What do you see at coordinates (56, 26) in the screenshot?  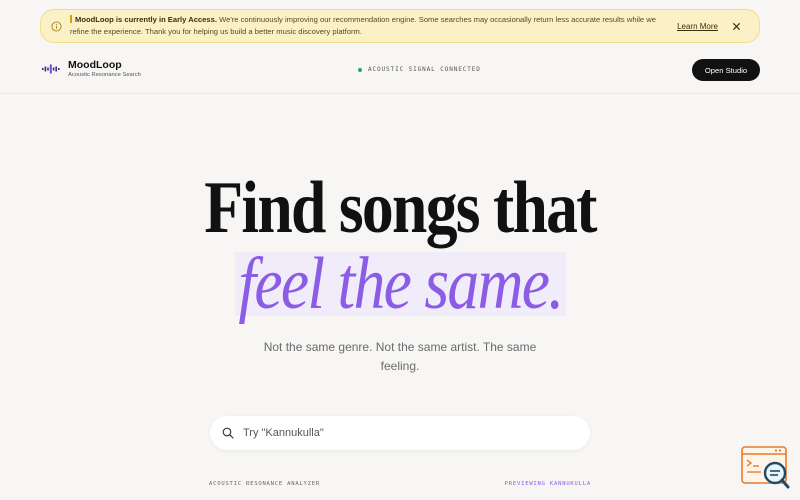 I see `info-icon` at bounding box center [56, 26].